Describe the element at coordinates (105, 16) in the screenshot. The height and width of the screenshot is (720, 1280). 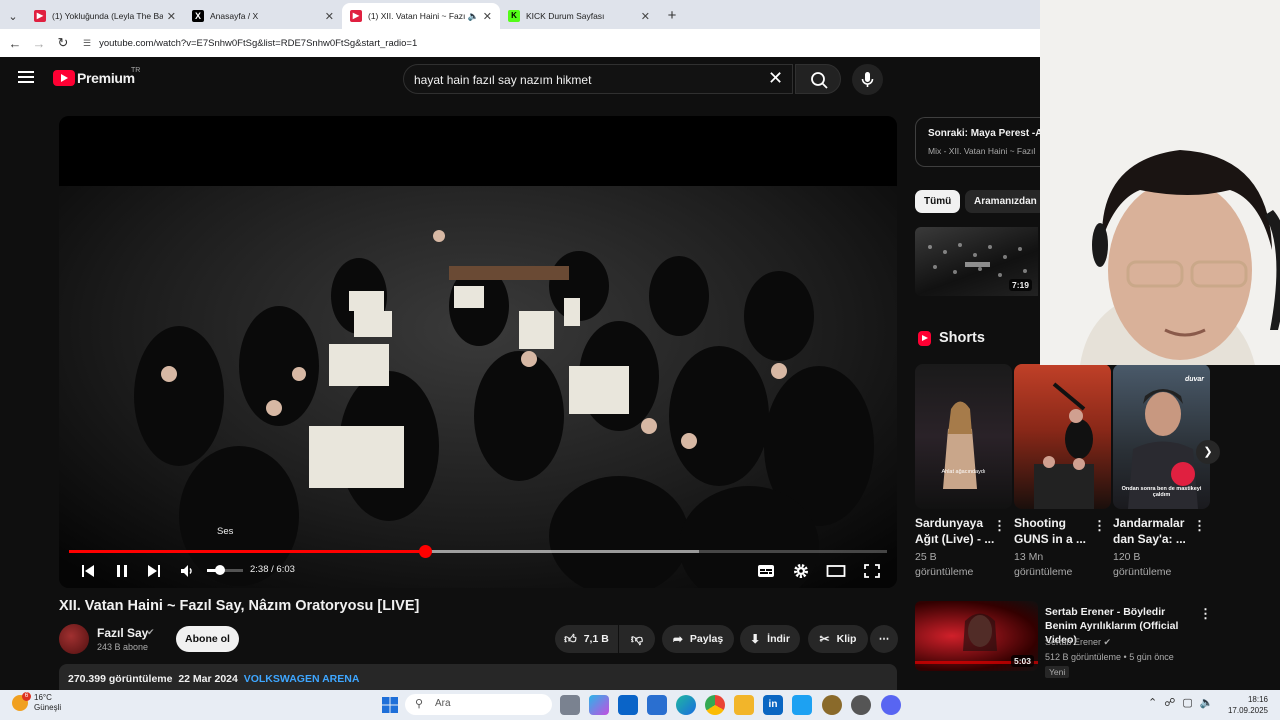
I see `browser-tab: ▶ (1) Yokluğunda (Leyla The Band ✕` at that location.